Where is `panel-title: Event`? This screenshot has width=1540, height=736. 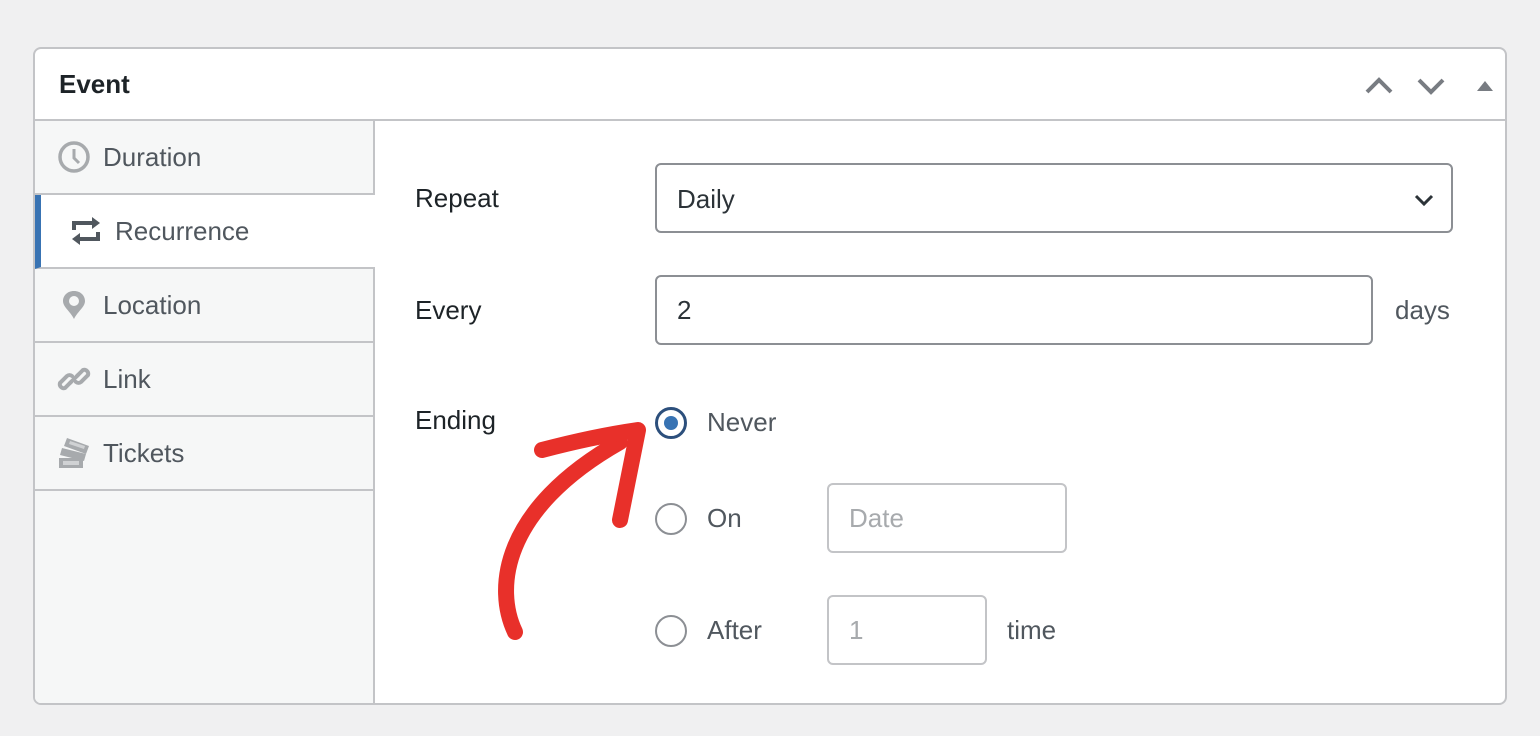 panel-title: Event is located at coordinates (94, 84).